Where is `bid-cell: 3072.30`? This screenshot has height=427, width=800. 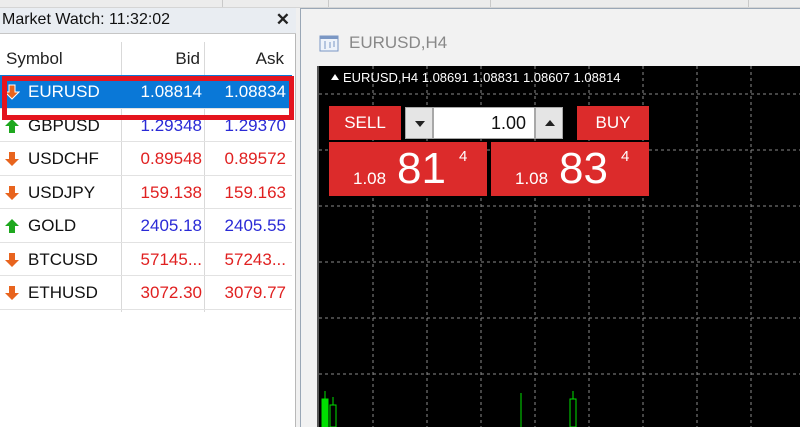 bid-cell: 3072.30 is located at coordinates (171, 292).